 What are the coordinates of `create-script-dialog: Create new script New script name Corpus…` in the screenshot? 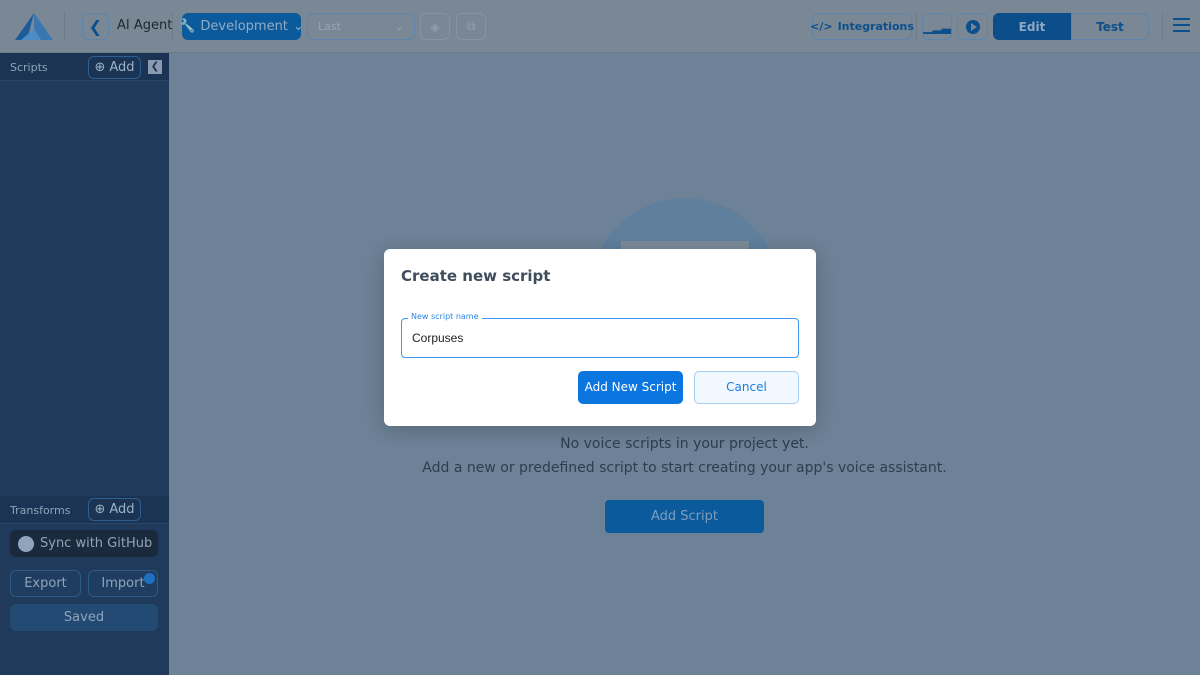 It's located at (600, 337).